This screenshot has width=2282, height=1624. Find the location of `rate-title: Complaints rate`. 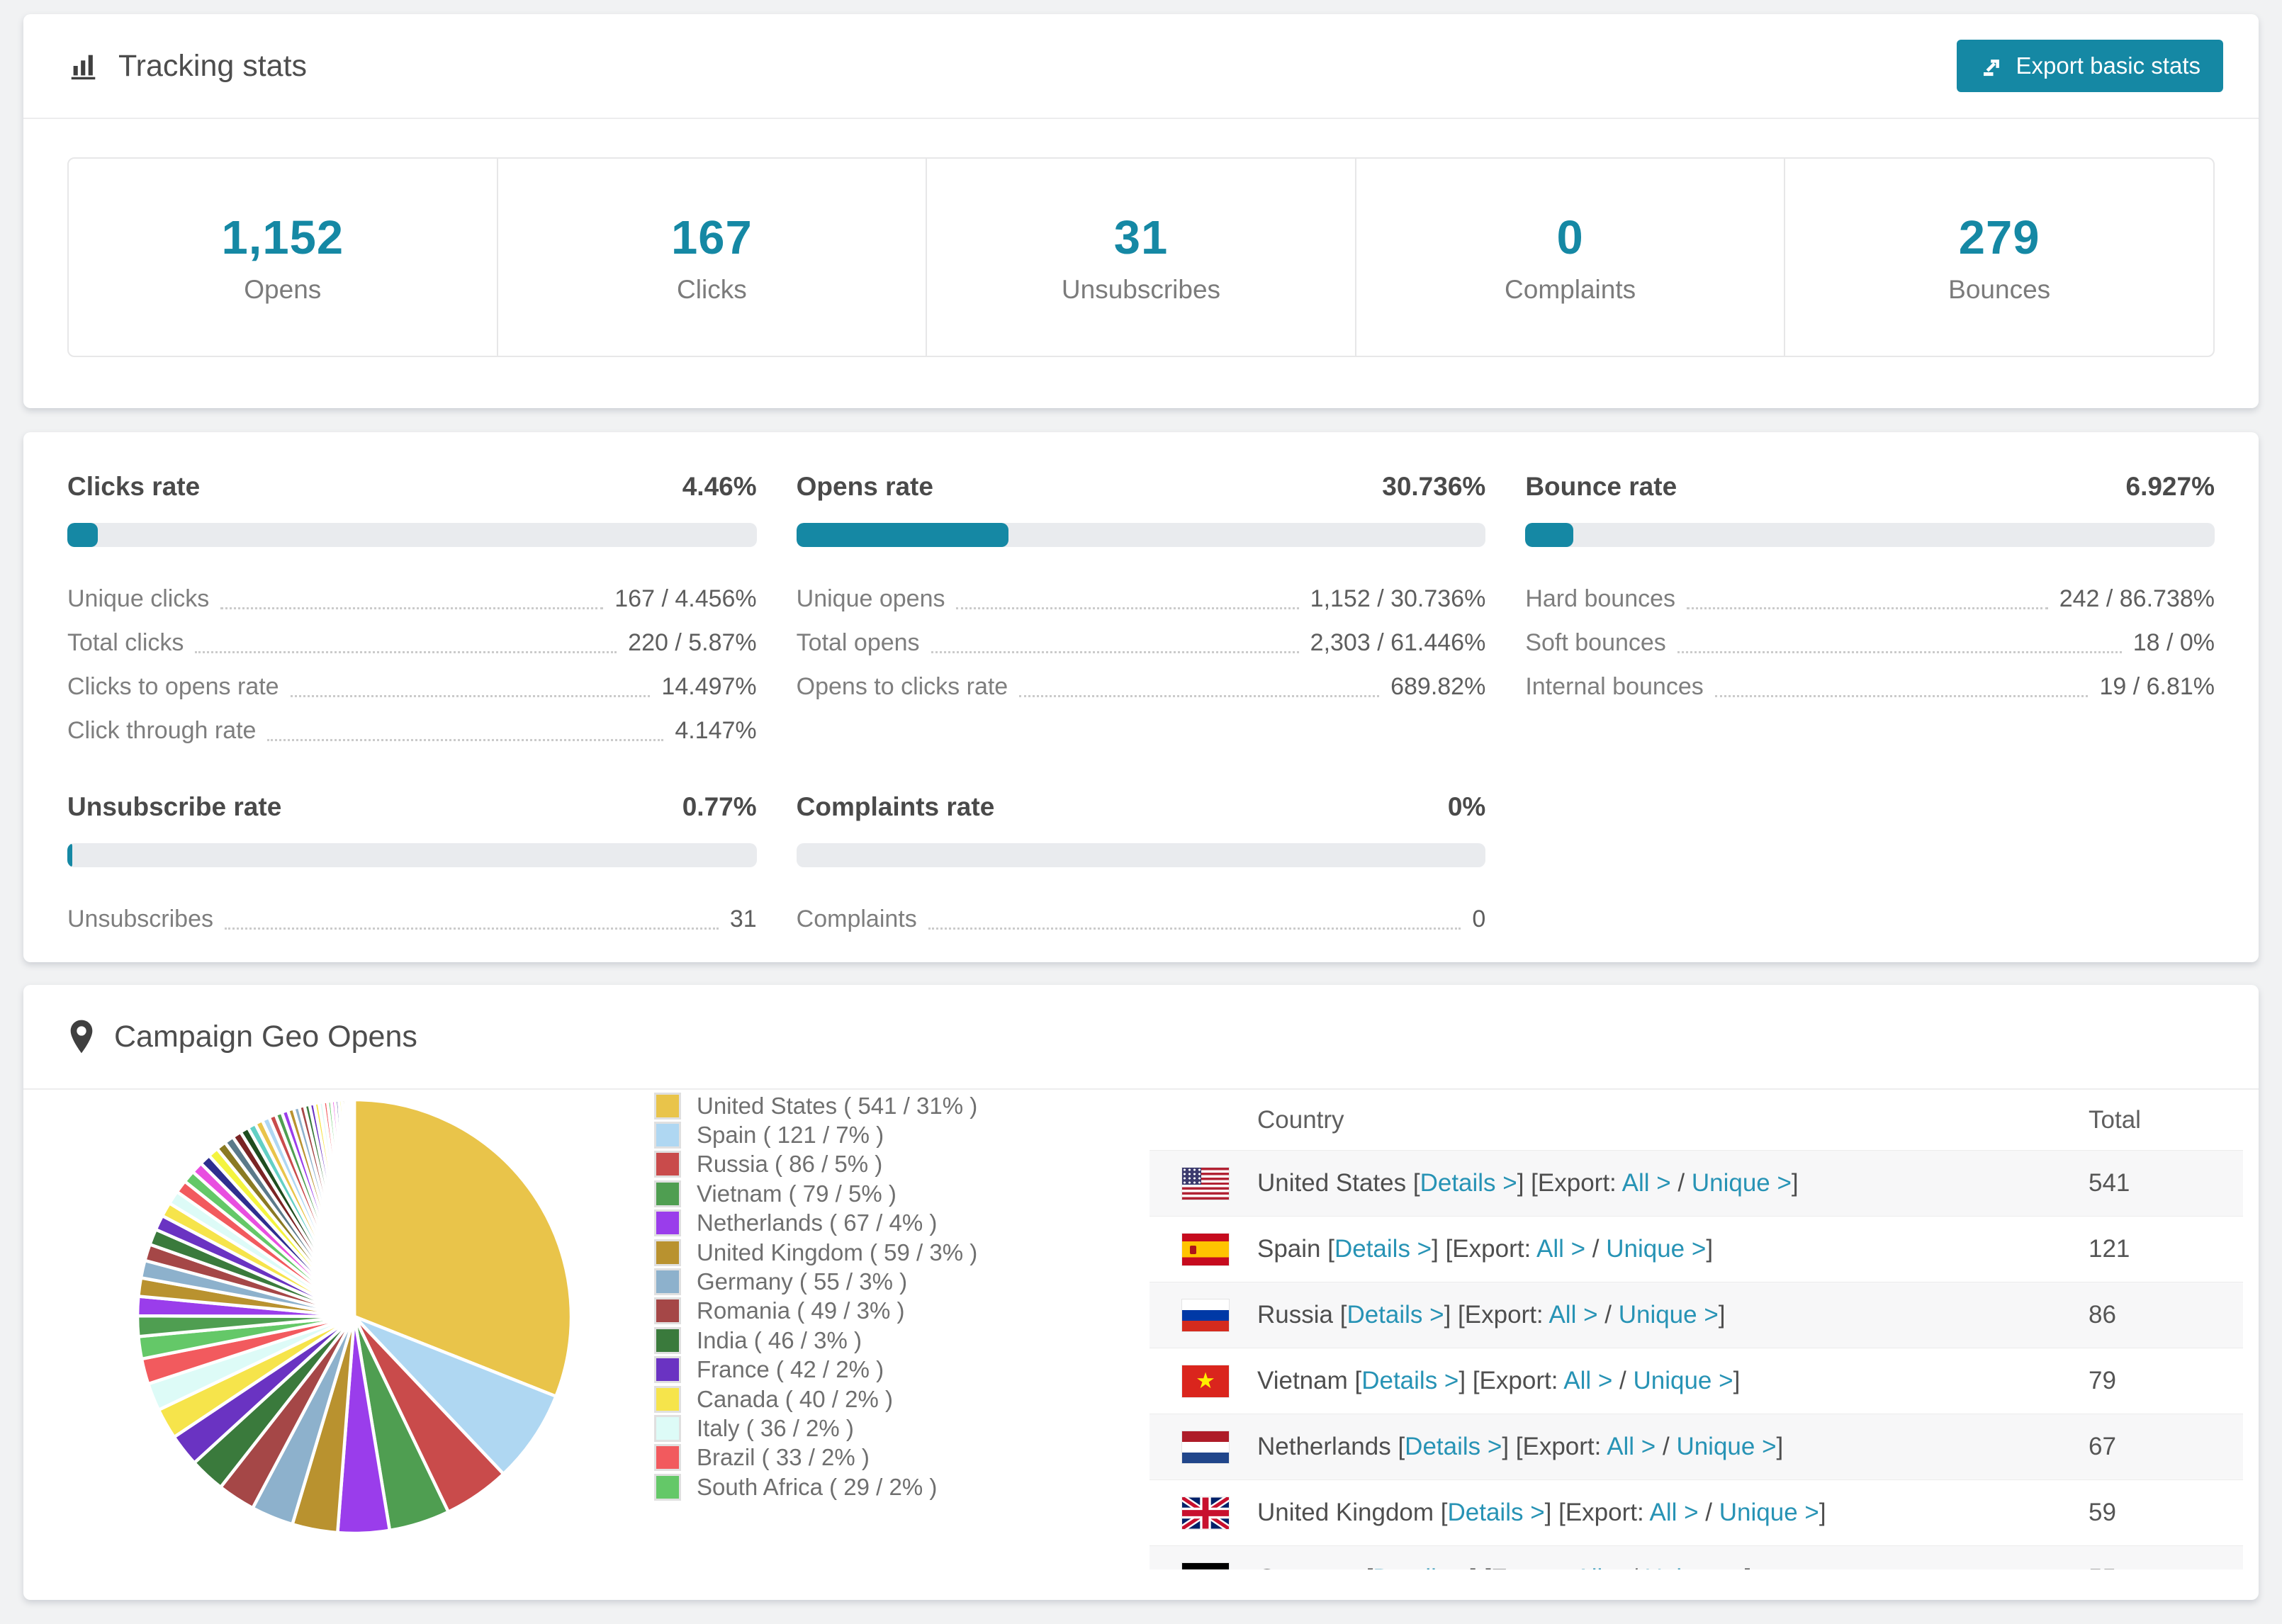

rate-title: Complaints rate is located at coordinates (895, 806).